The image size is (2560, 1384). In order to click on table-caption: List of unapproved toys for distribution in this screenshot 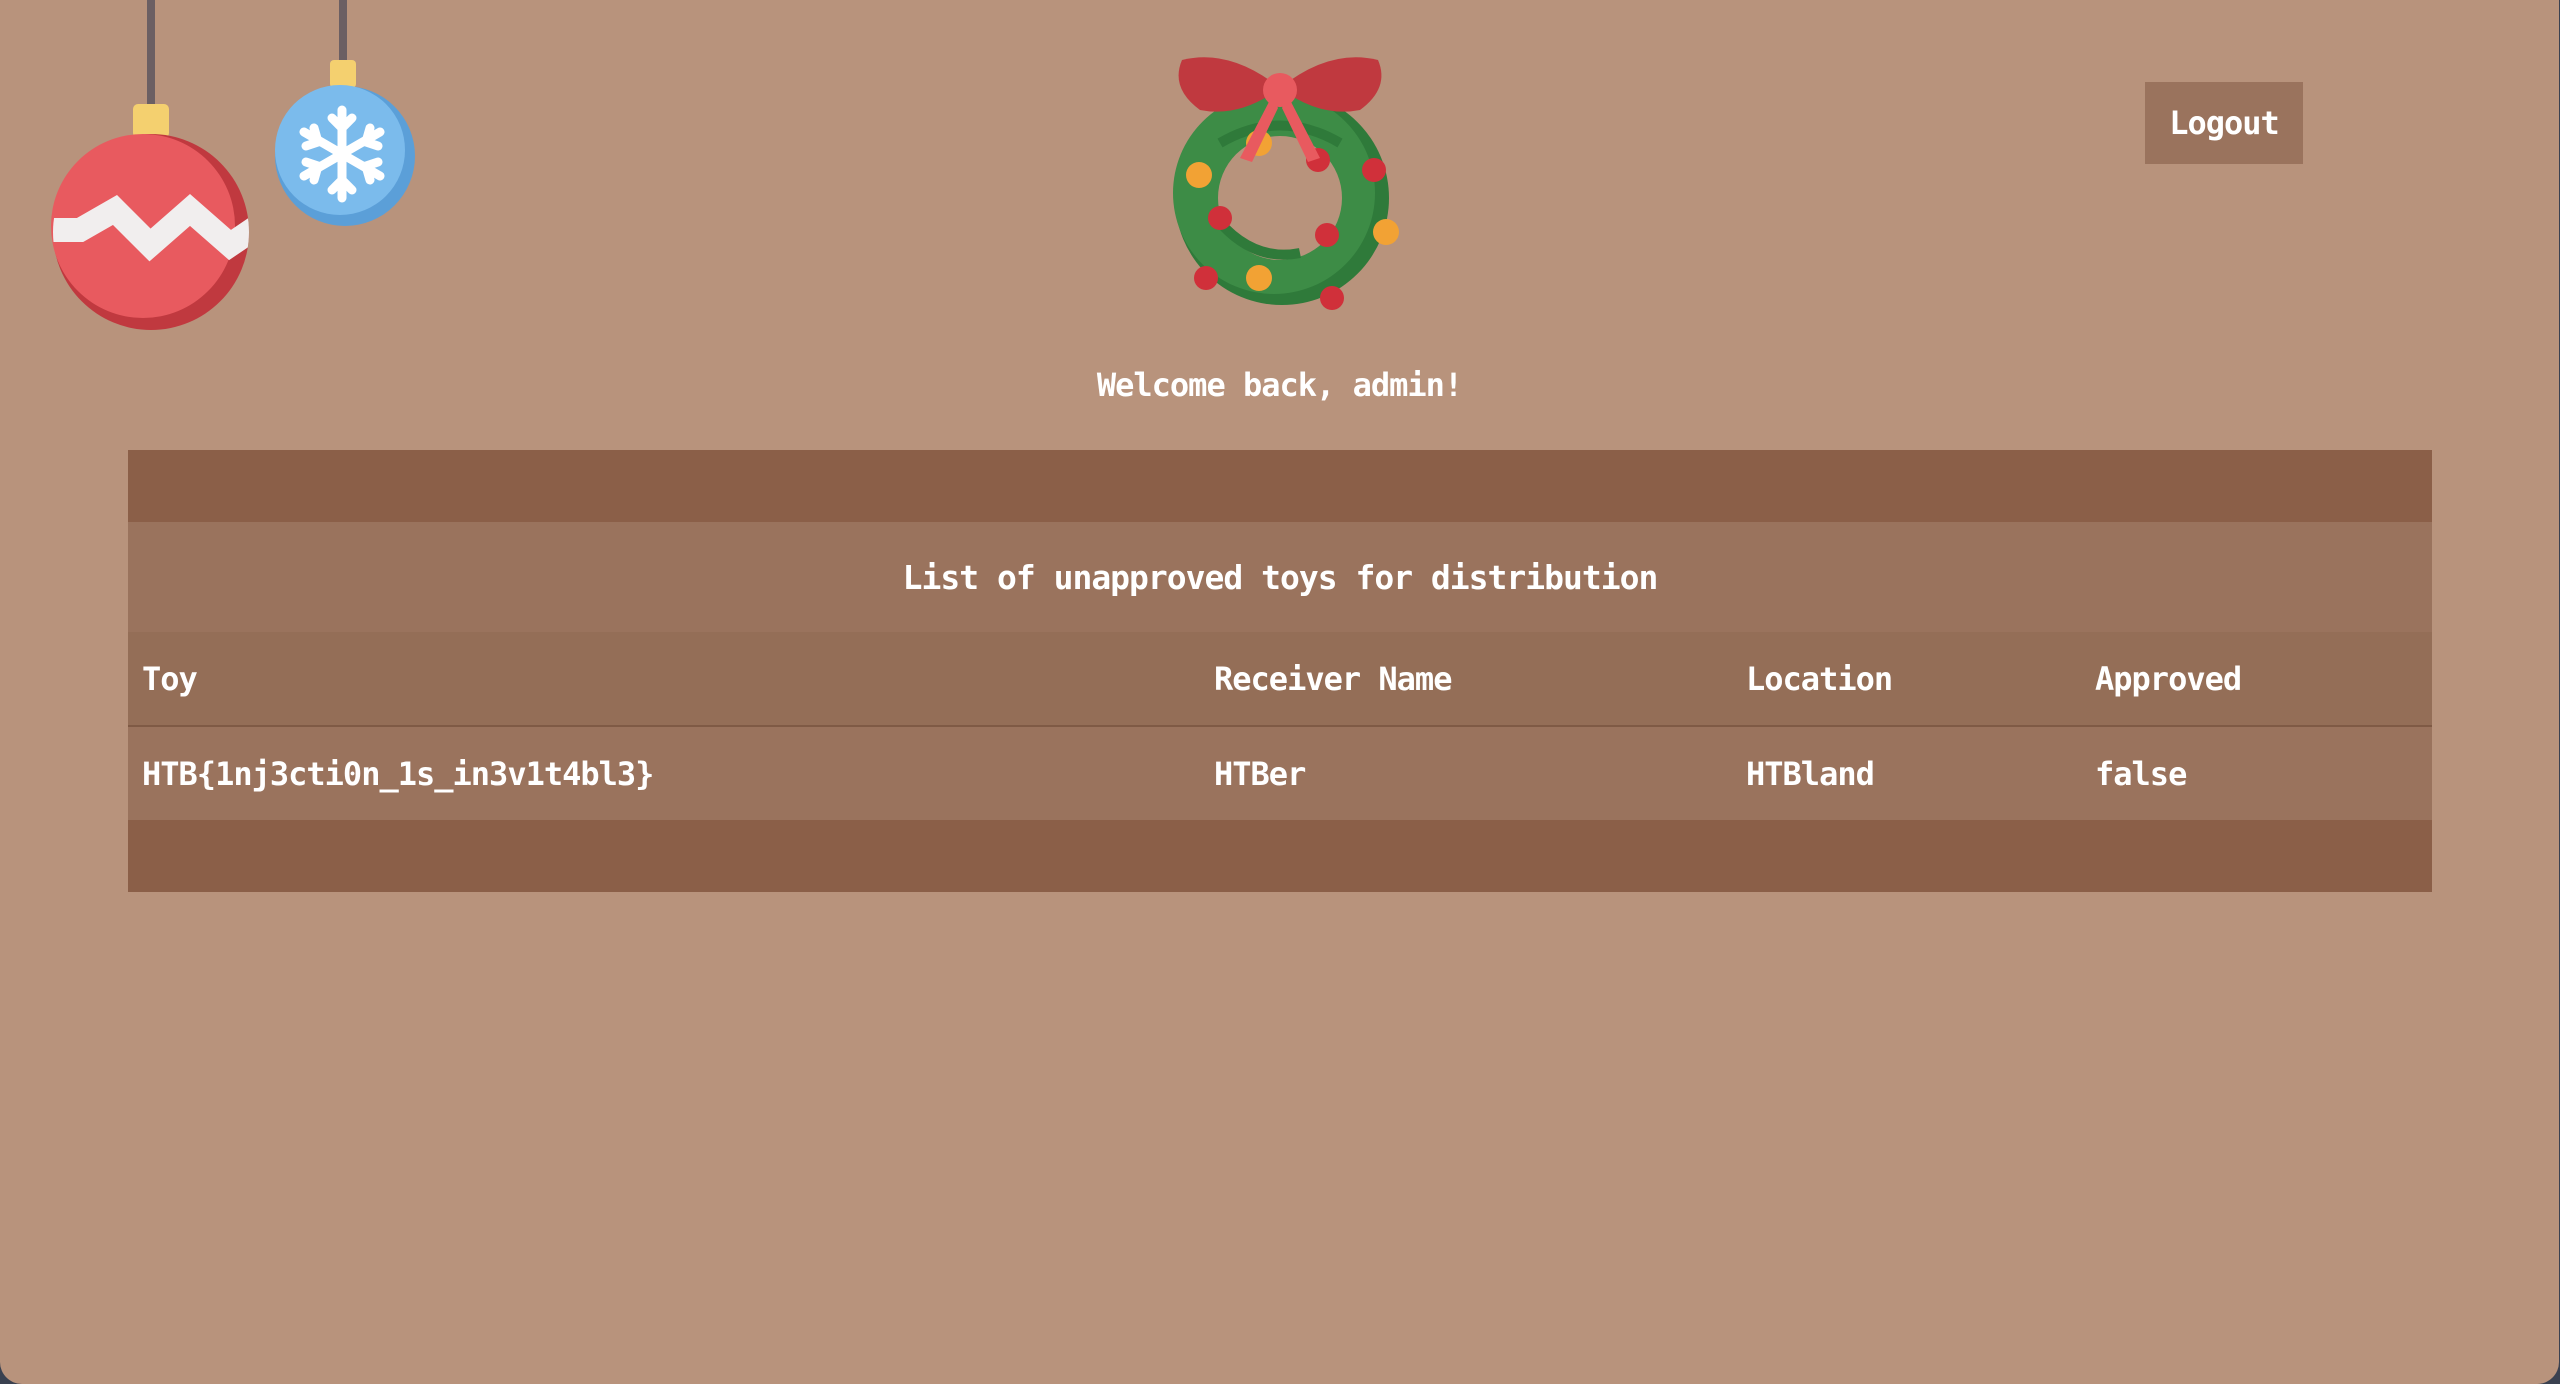, I will do `click(1280, 577)`.